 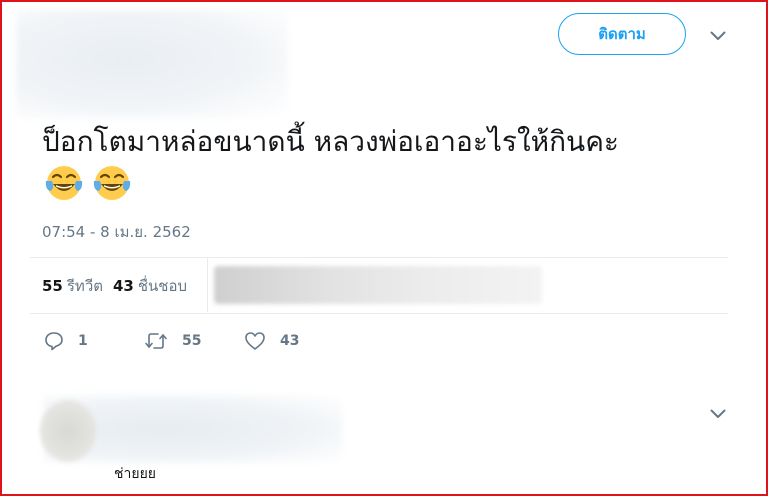 I want to click on reply-text: ช่ายยย, so click(x=135, y=474).